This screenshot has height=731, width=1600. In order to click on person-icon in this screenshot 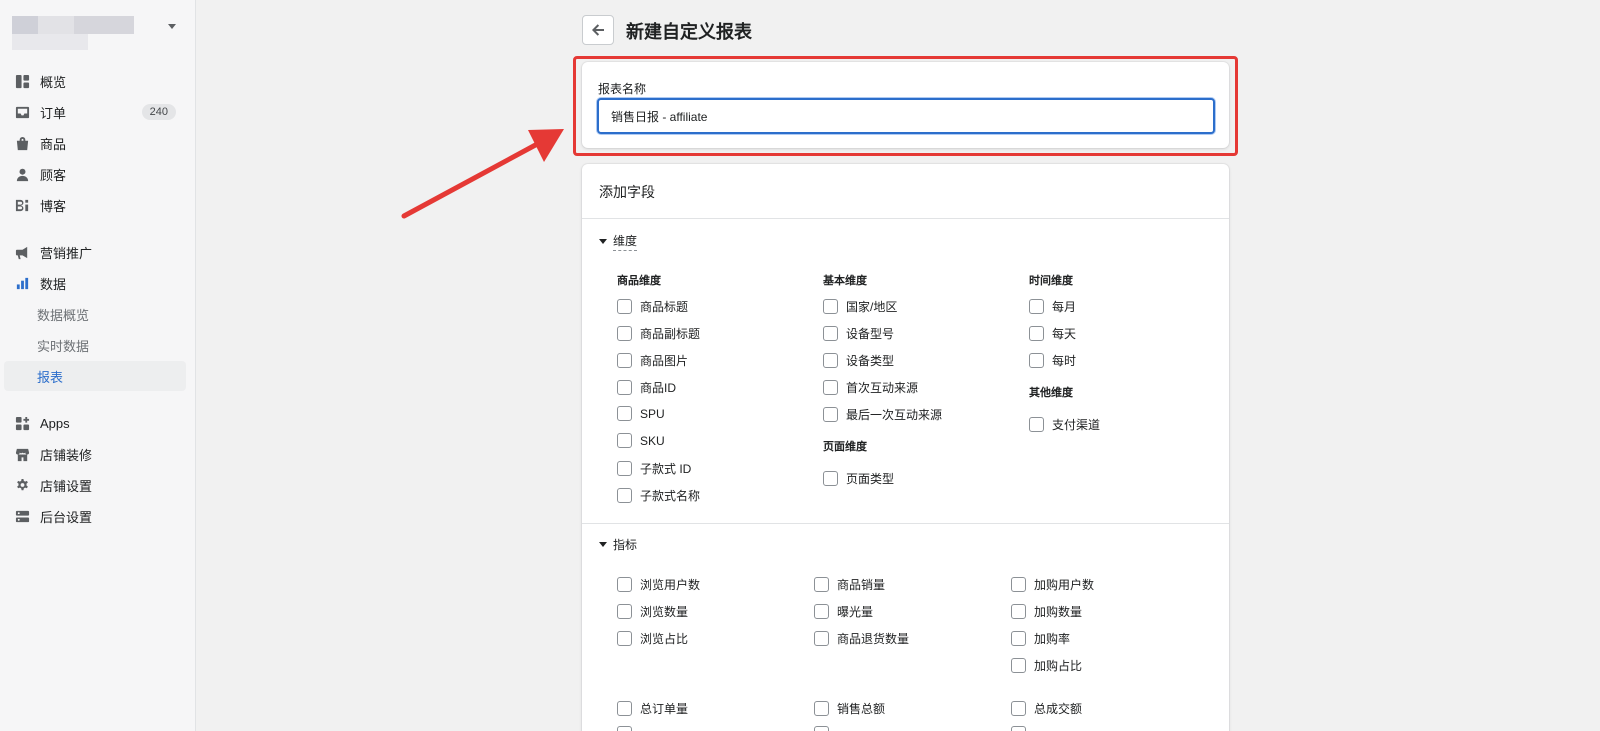, I will do `click(22, 174)`.